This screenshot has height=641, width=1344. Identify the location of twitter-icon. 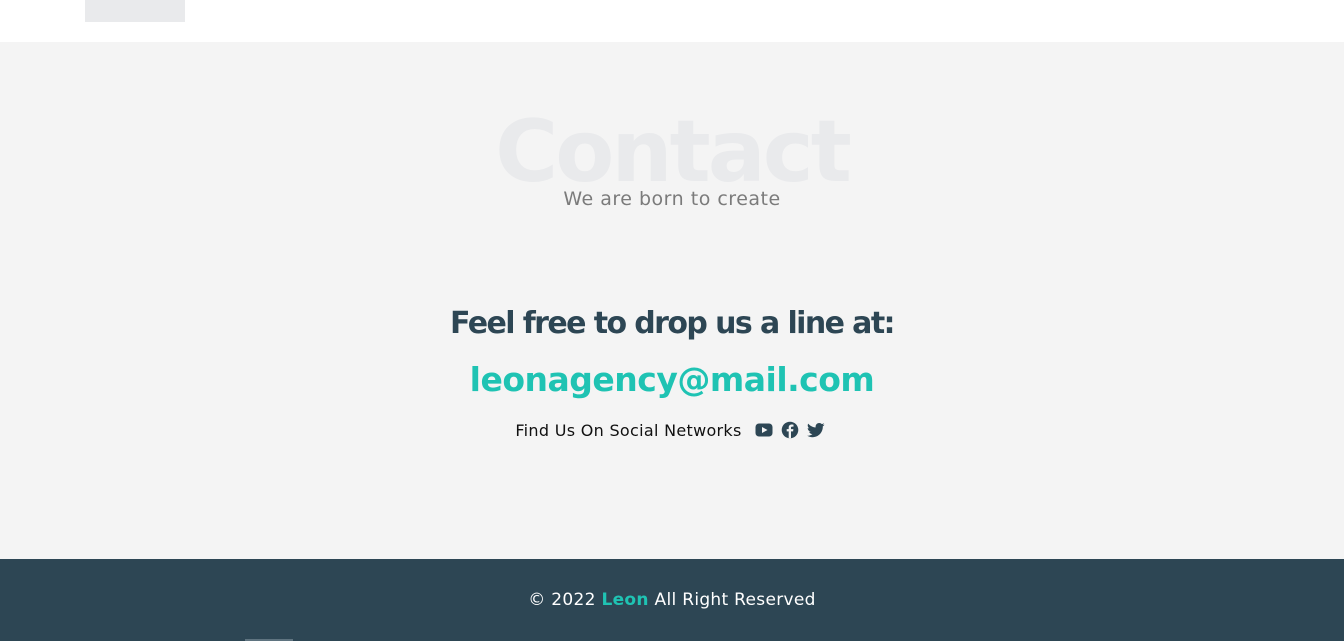
(815, 430).